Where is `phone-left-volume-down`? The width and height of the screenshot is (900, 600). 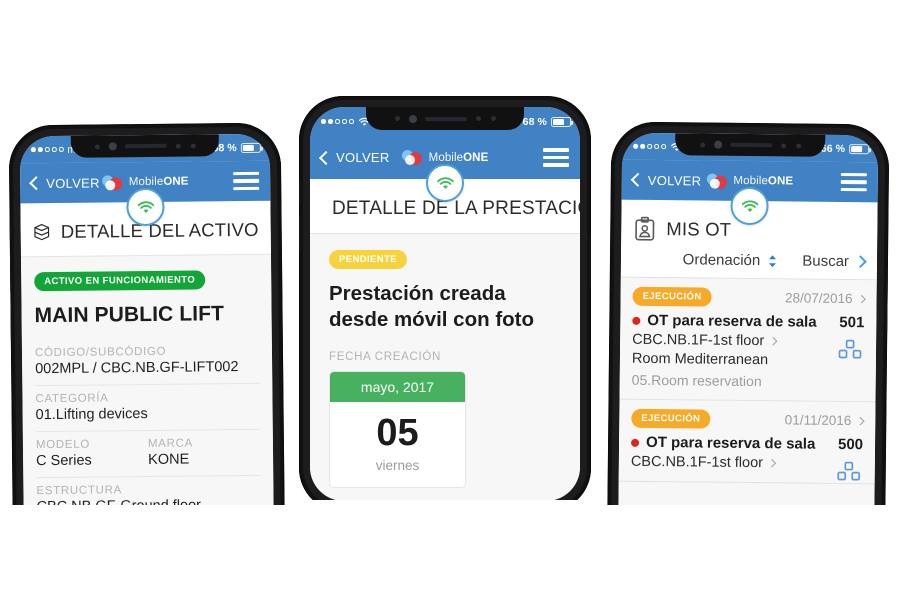 phone-left-volume-down is located at coordinates (11, 320).